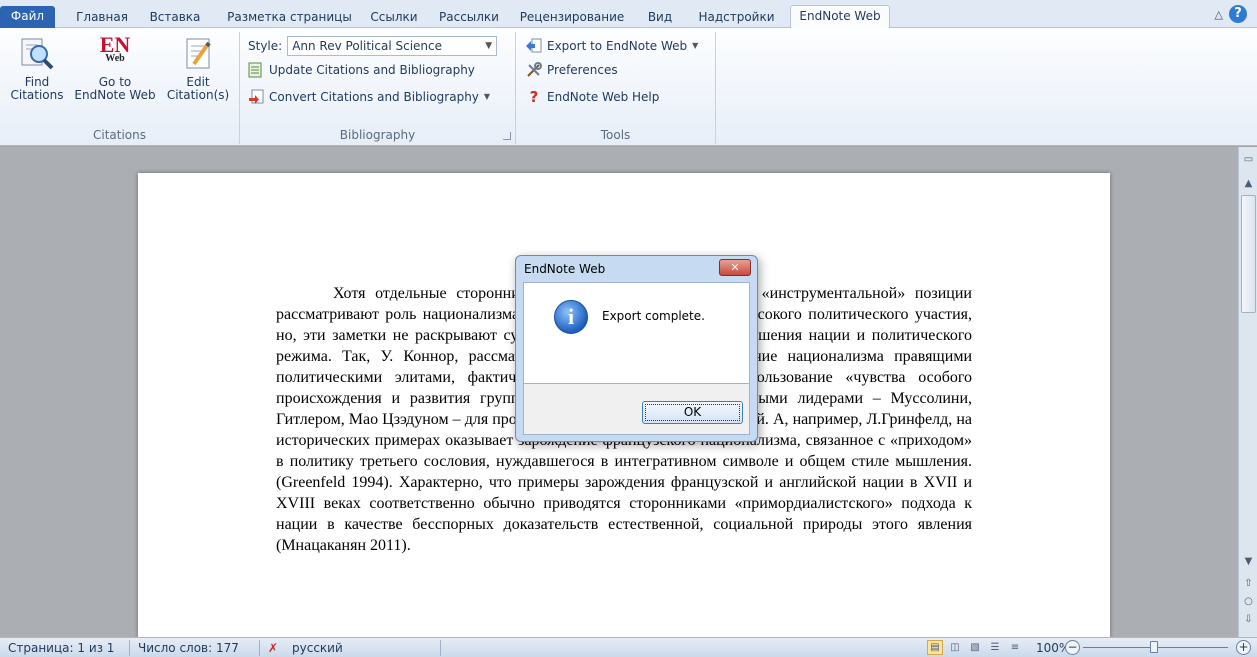 This screenshot has height=657, width=1257. I want to click on dialog-message: Export complete., so click(653, 316).